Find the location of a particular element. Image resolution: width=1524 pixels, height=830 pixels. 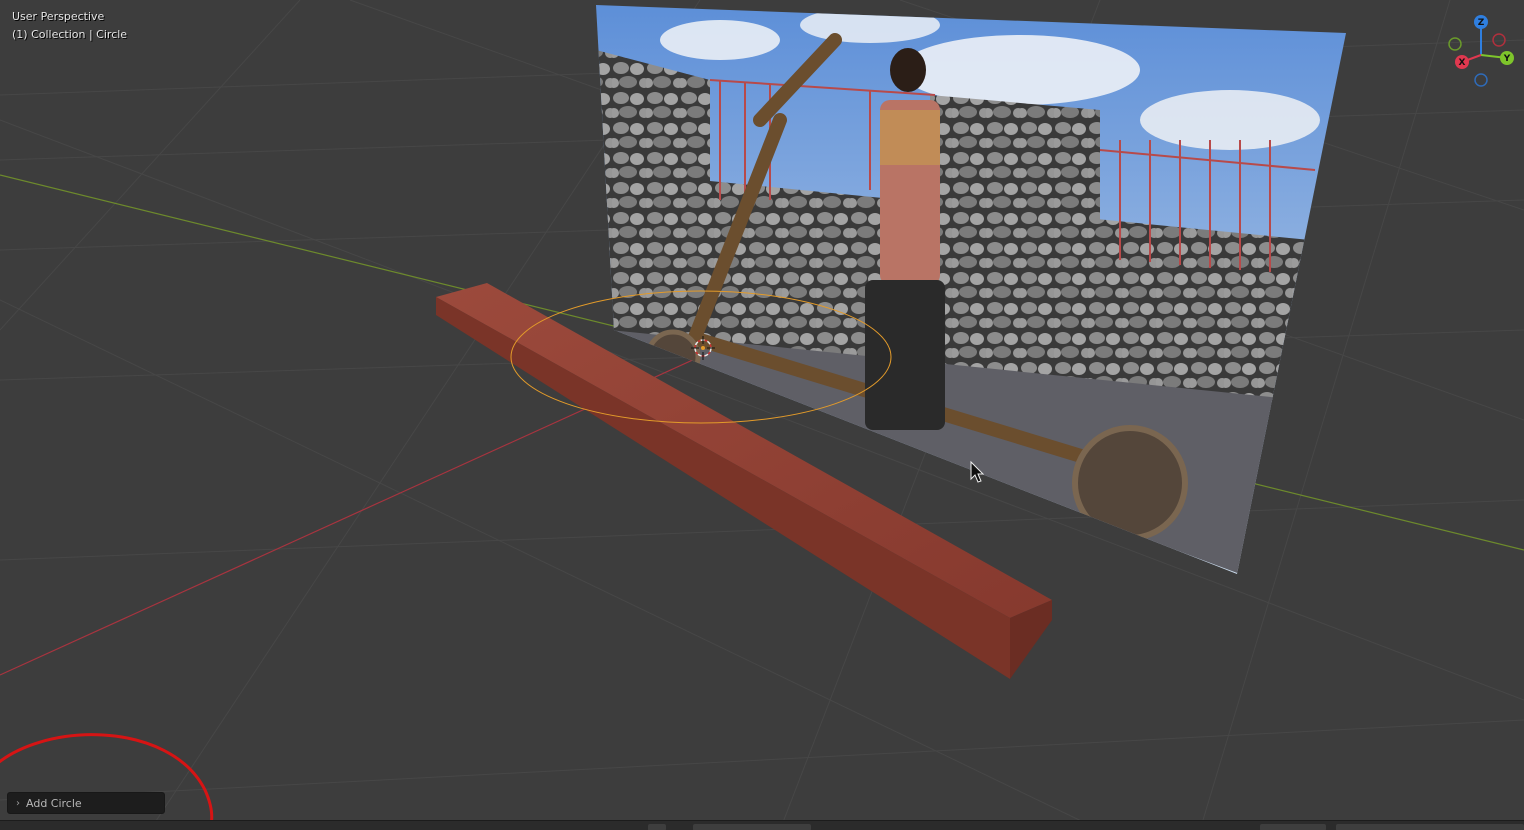

view-name-label: User Perspective is located at coordinates (58, 16).